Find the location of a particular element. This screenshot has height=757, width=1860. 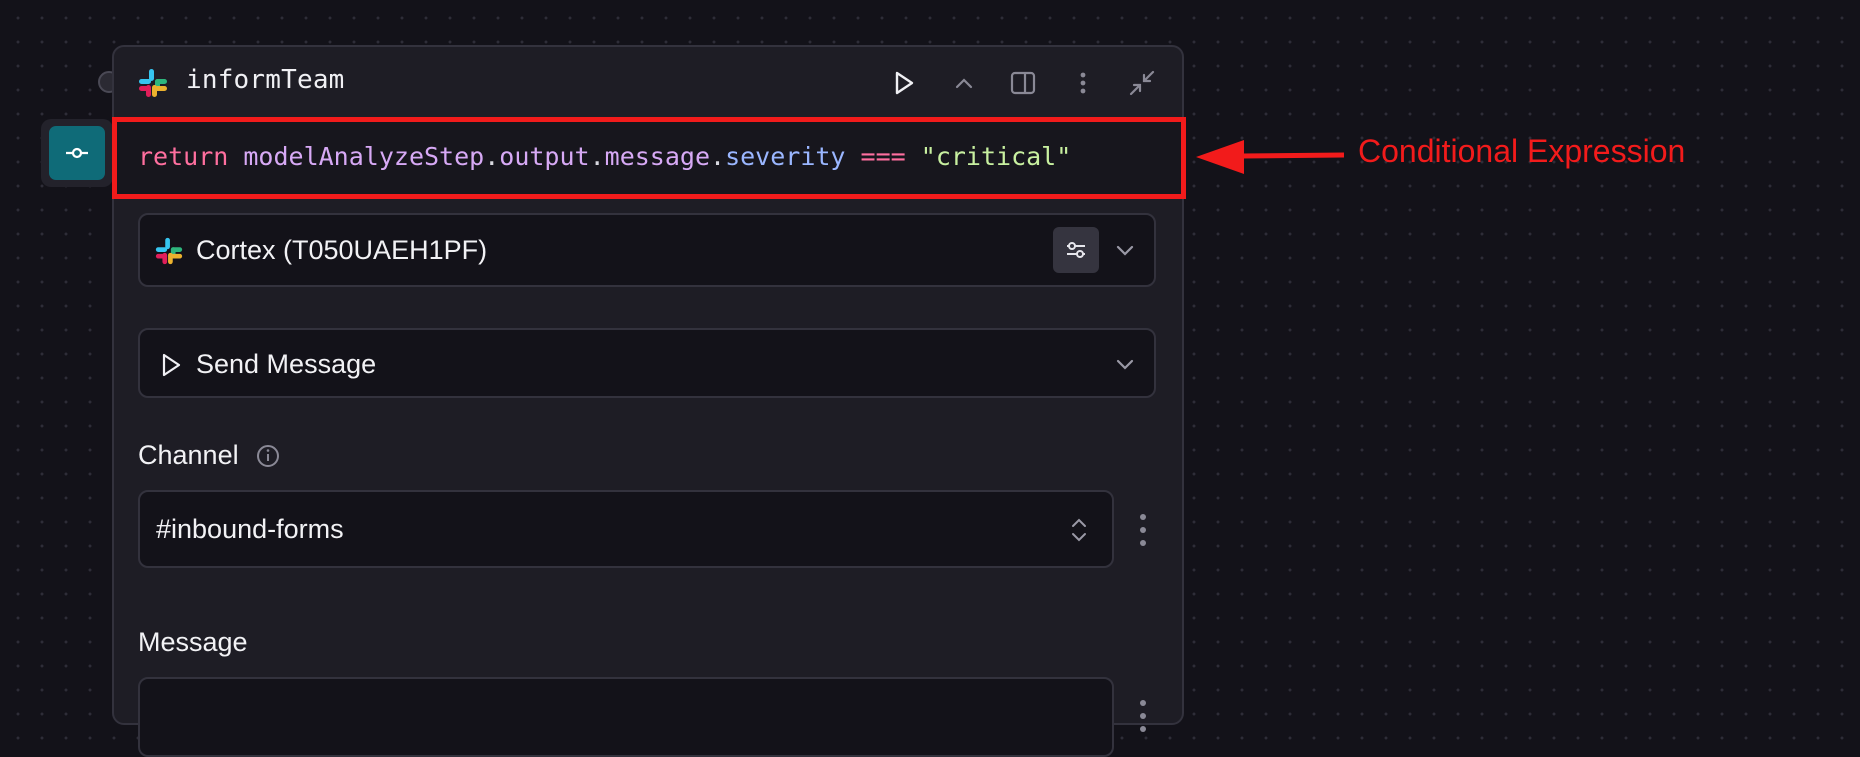

channel-value: #inbound-forms is located at coordinates (250, 529).